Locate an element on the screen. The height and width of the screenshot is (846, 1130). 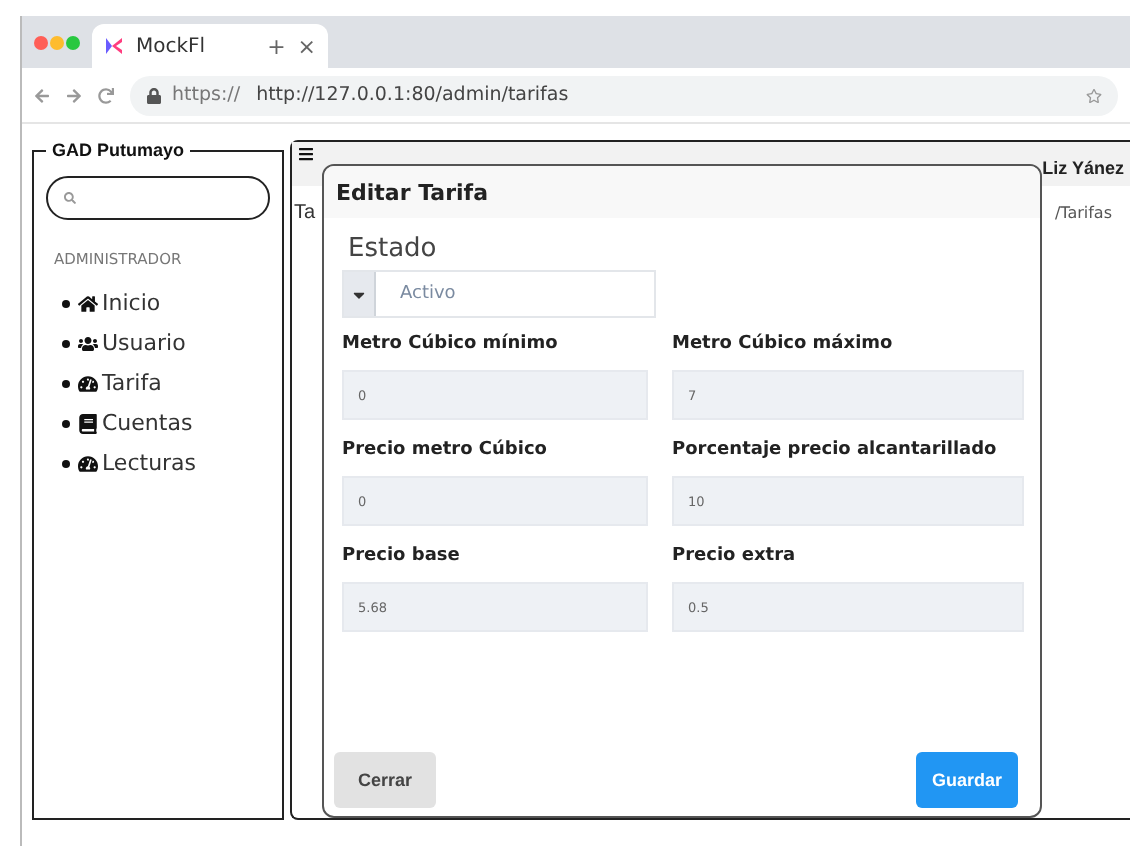
menu-icon is located at coordinates (306, 154).